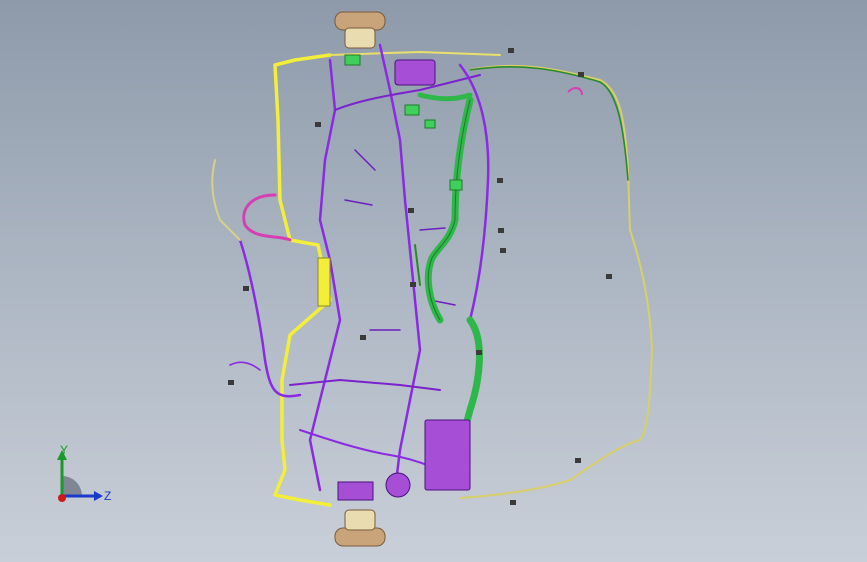  Describe the element at coordinates (270, 318) in the screenshot. I see `purple-lower-arc` at that location.